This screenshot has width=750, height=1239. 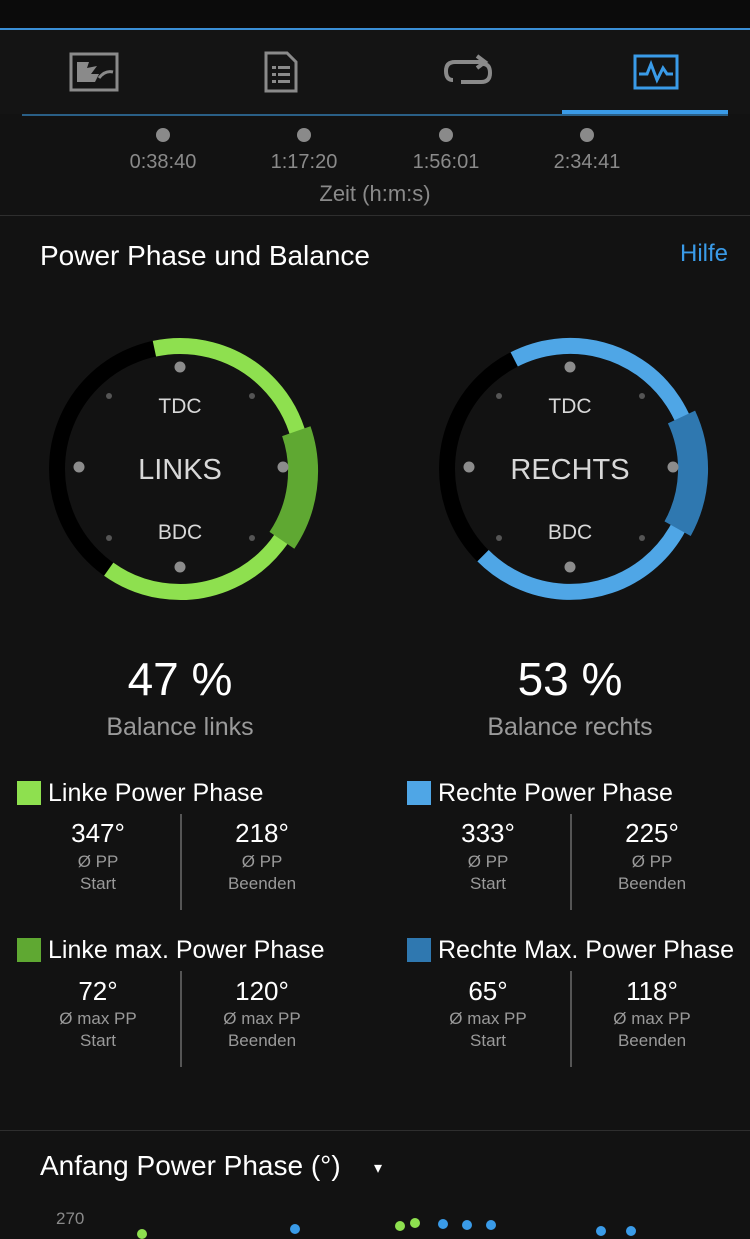 What do you see at coordinates (375, 115) in the screenshot?
I see `chart-strip` at bounding box center [375, 115].